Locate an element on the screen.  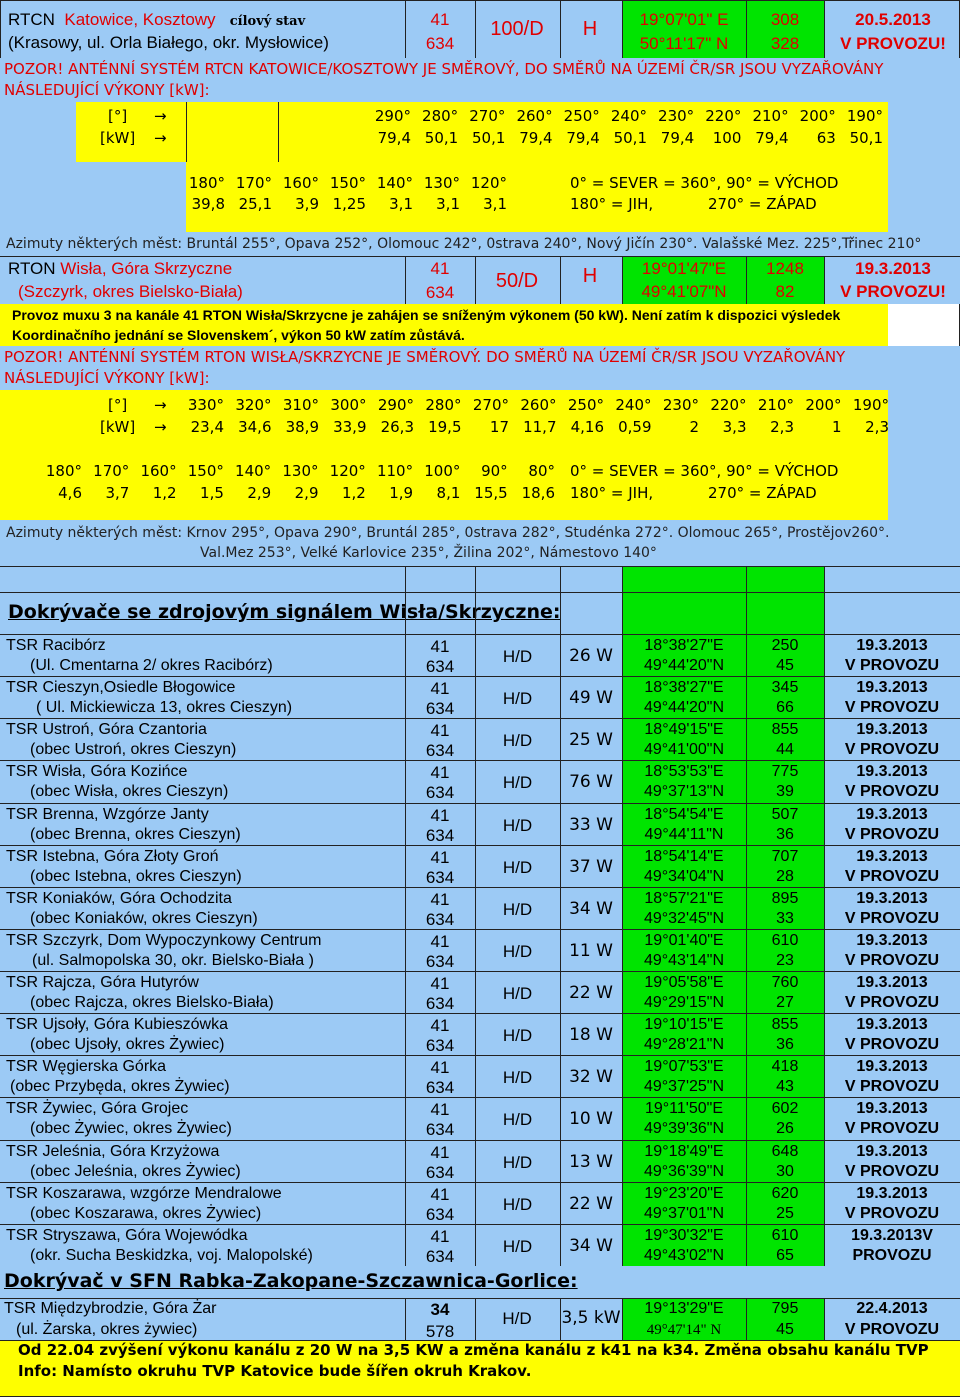
row-altitude-1: 250 is located at coordinates (785, 645).